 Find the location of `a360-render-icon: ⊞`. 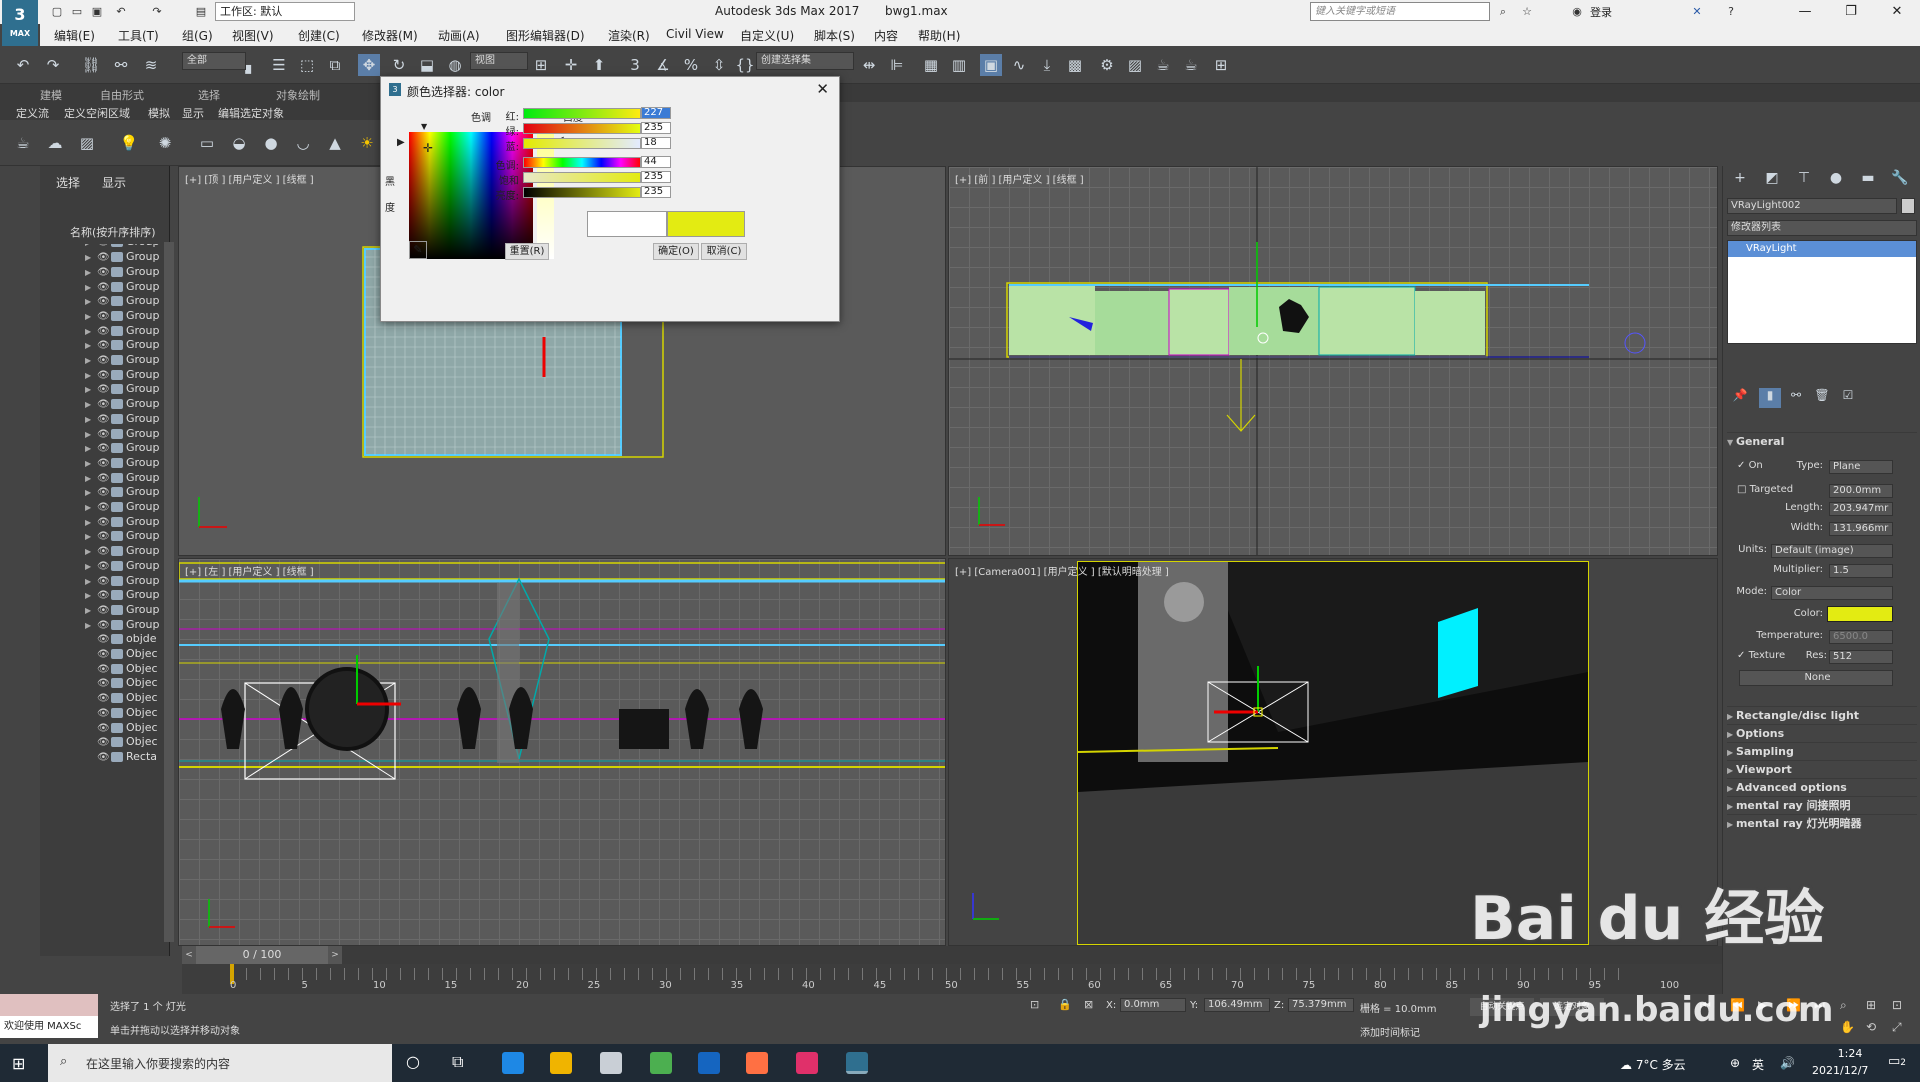

a360-render-icon: ⊞ is located at coordinates (1221, 65).